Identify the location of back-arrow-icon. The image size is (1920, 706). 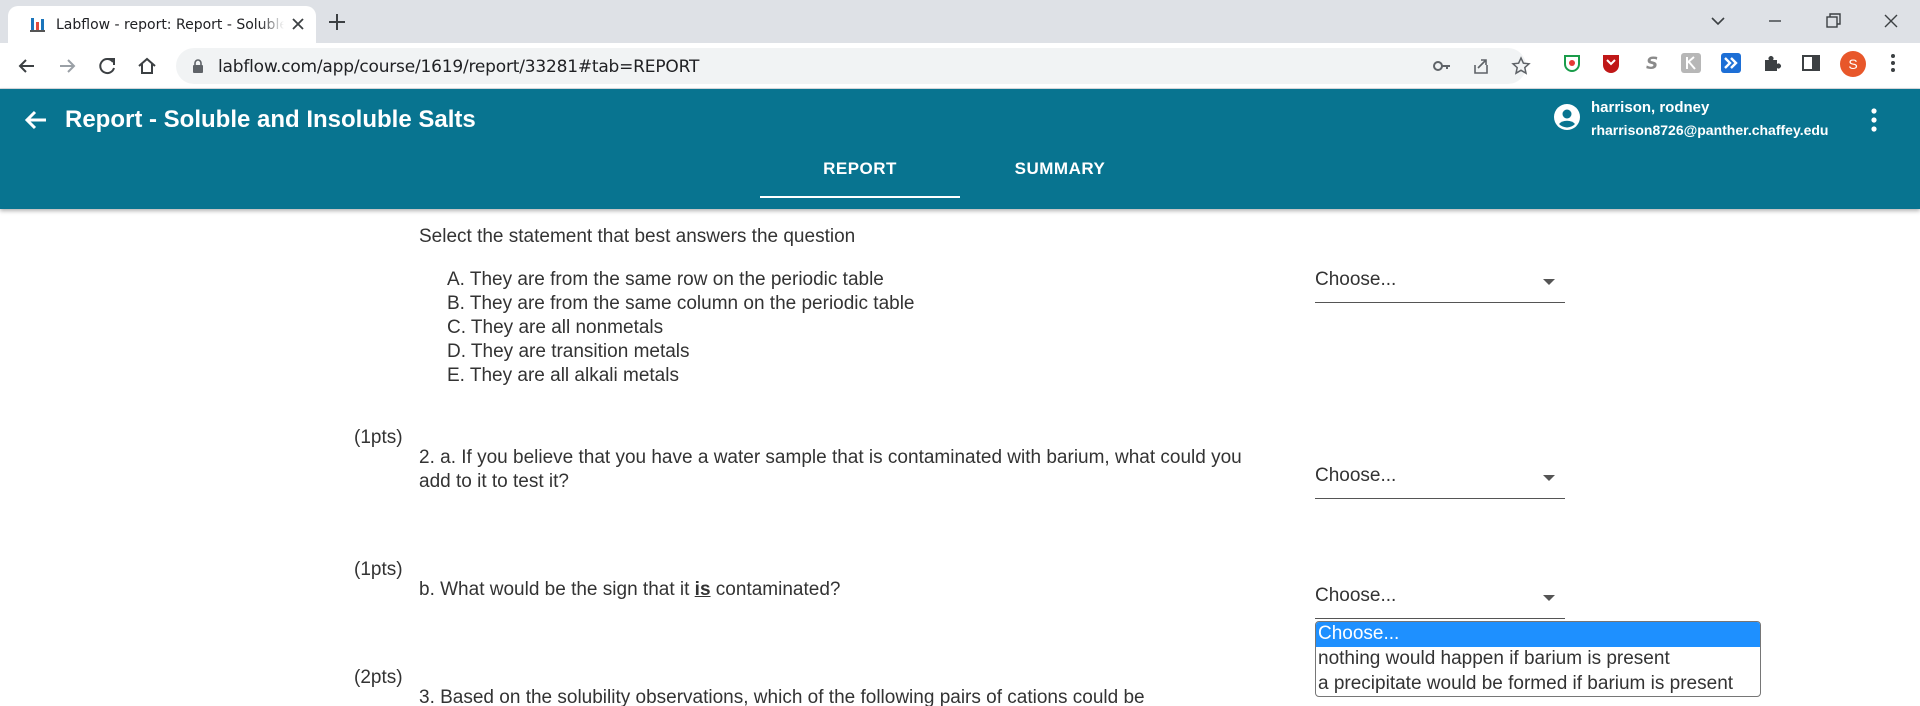
(36, 120).